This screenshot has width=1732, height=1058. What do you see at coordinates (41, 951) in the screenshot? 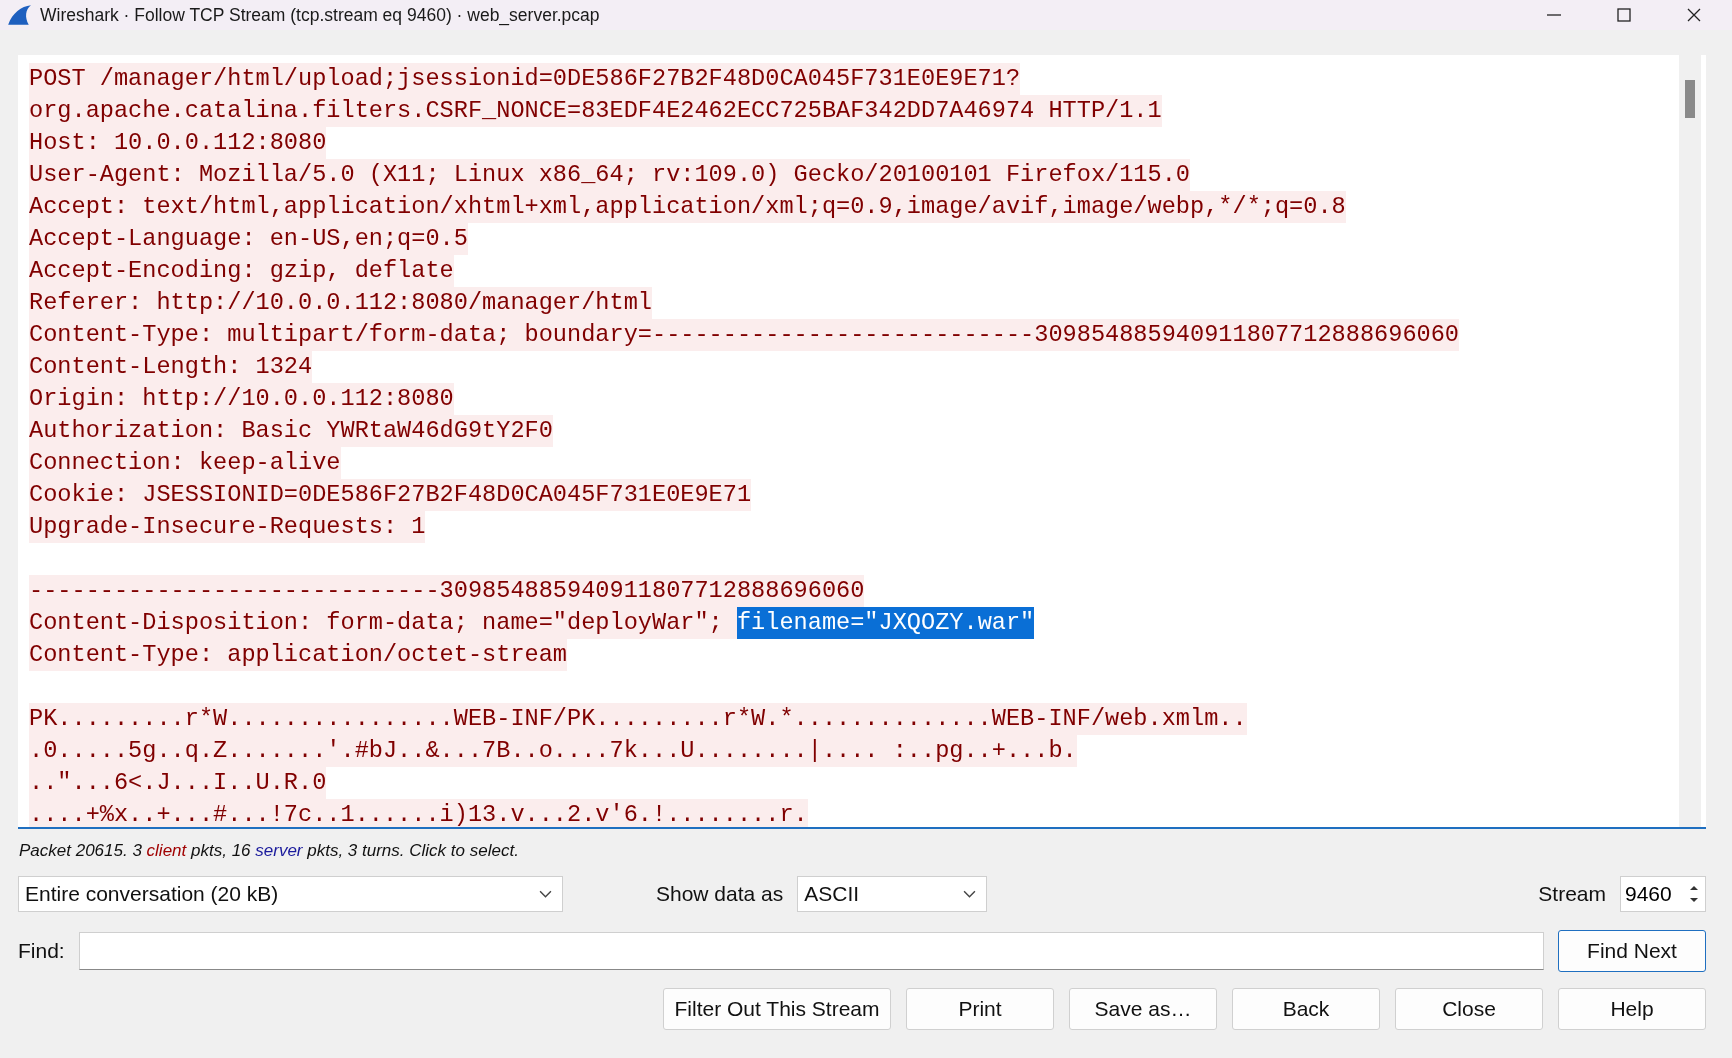
I see `find-label: Find:` at bounding box center [41, 951].